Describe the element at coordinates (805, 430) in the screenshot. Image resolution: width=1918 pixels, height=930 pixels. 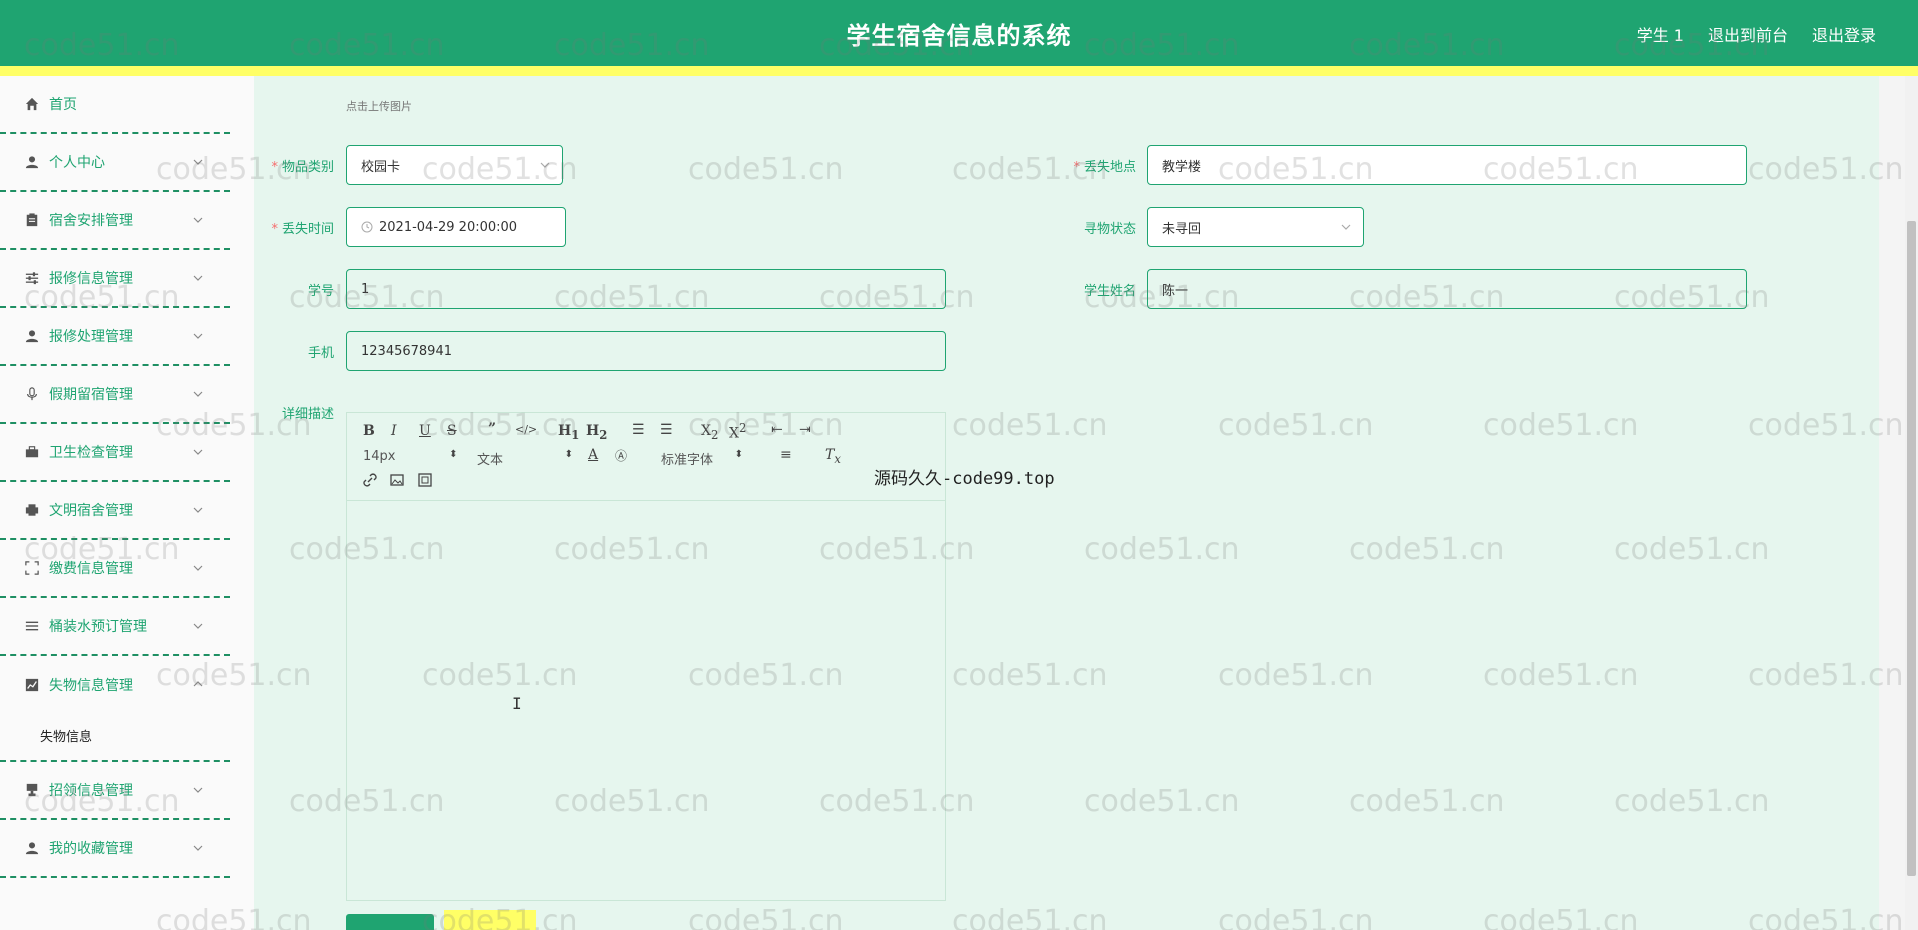
I see `indent-button: ⇥` at that location.